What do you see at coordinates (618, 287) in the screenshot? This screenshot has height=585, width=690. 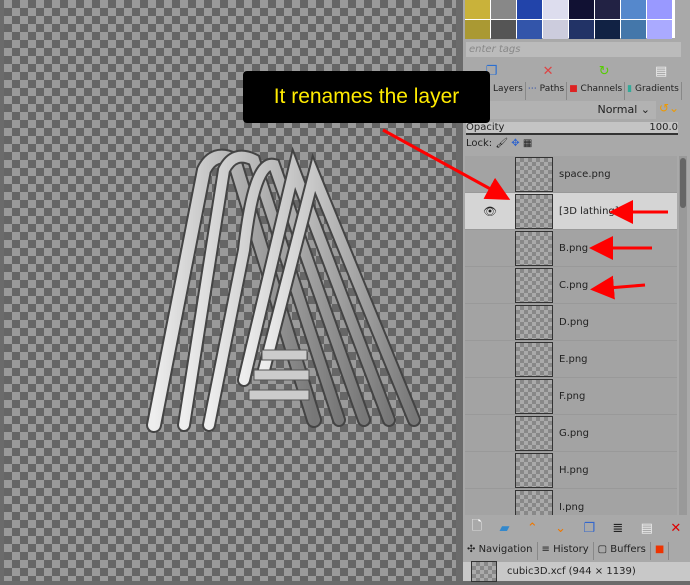 I see `arrow-c` at bounding box center [618, 287].